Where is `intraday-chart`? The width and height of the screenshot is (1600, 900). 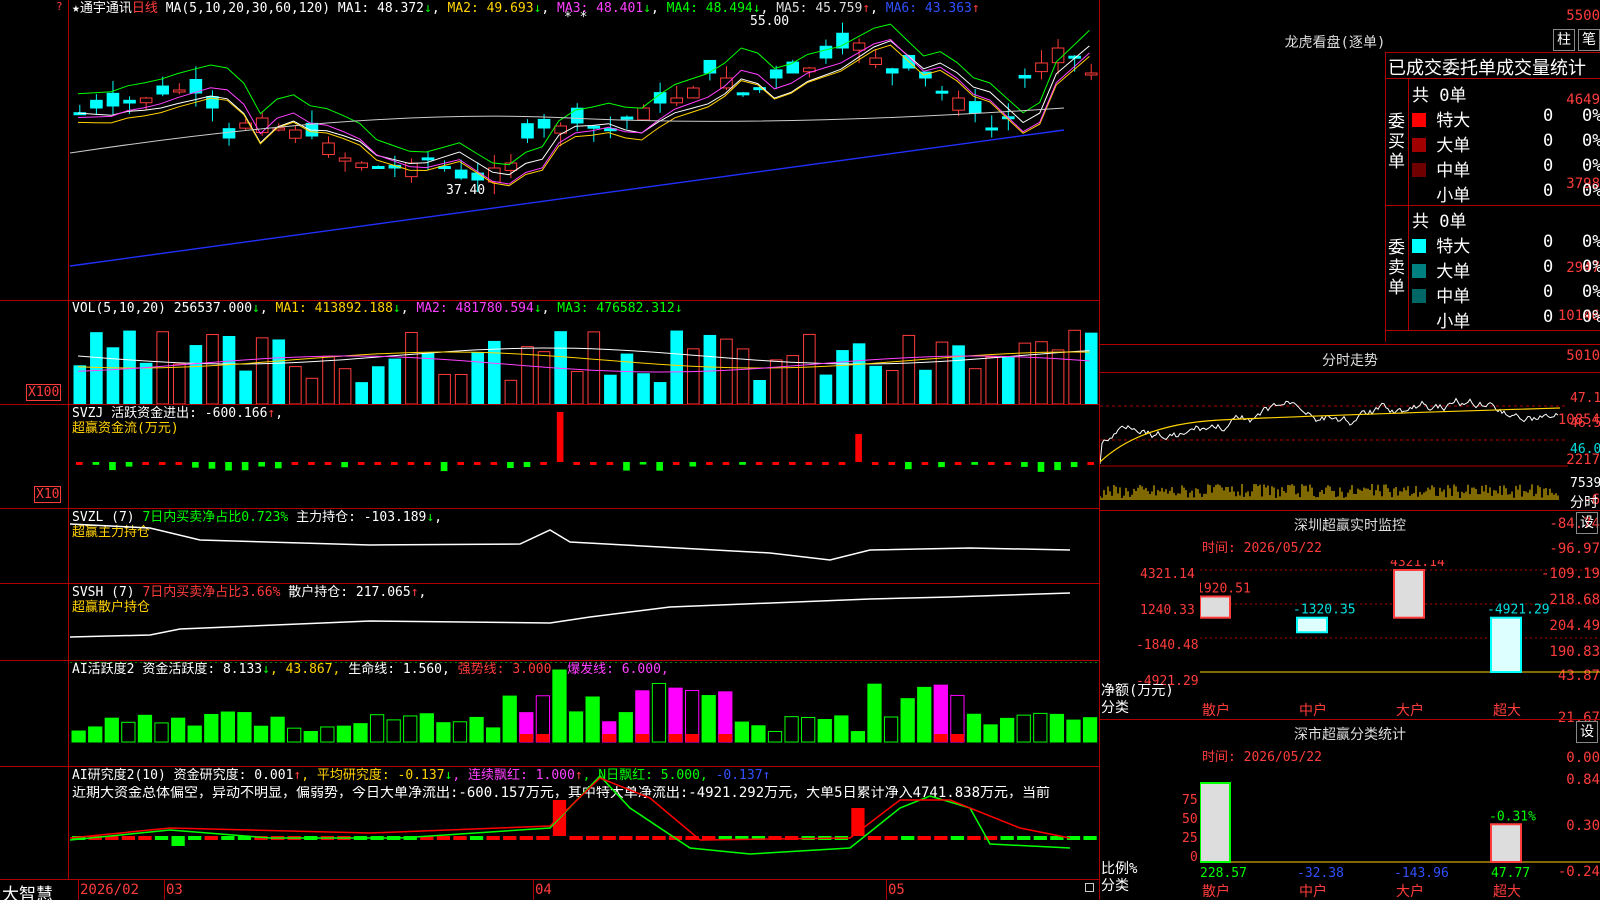 intraday-chart is located at coordinates (1334, 441).